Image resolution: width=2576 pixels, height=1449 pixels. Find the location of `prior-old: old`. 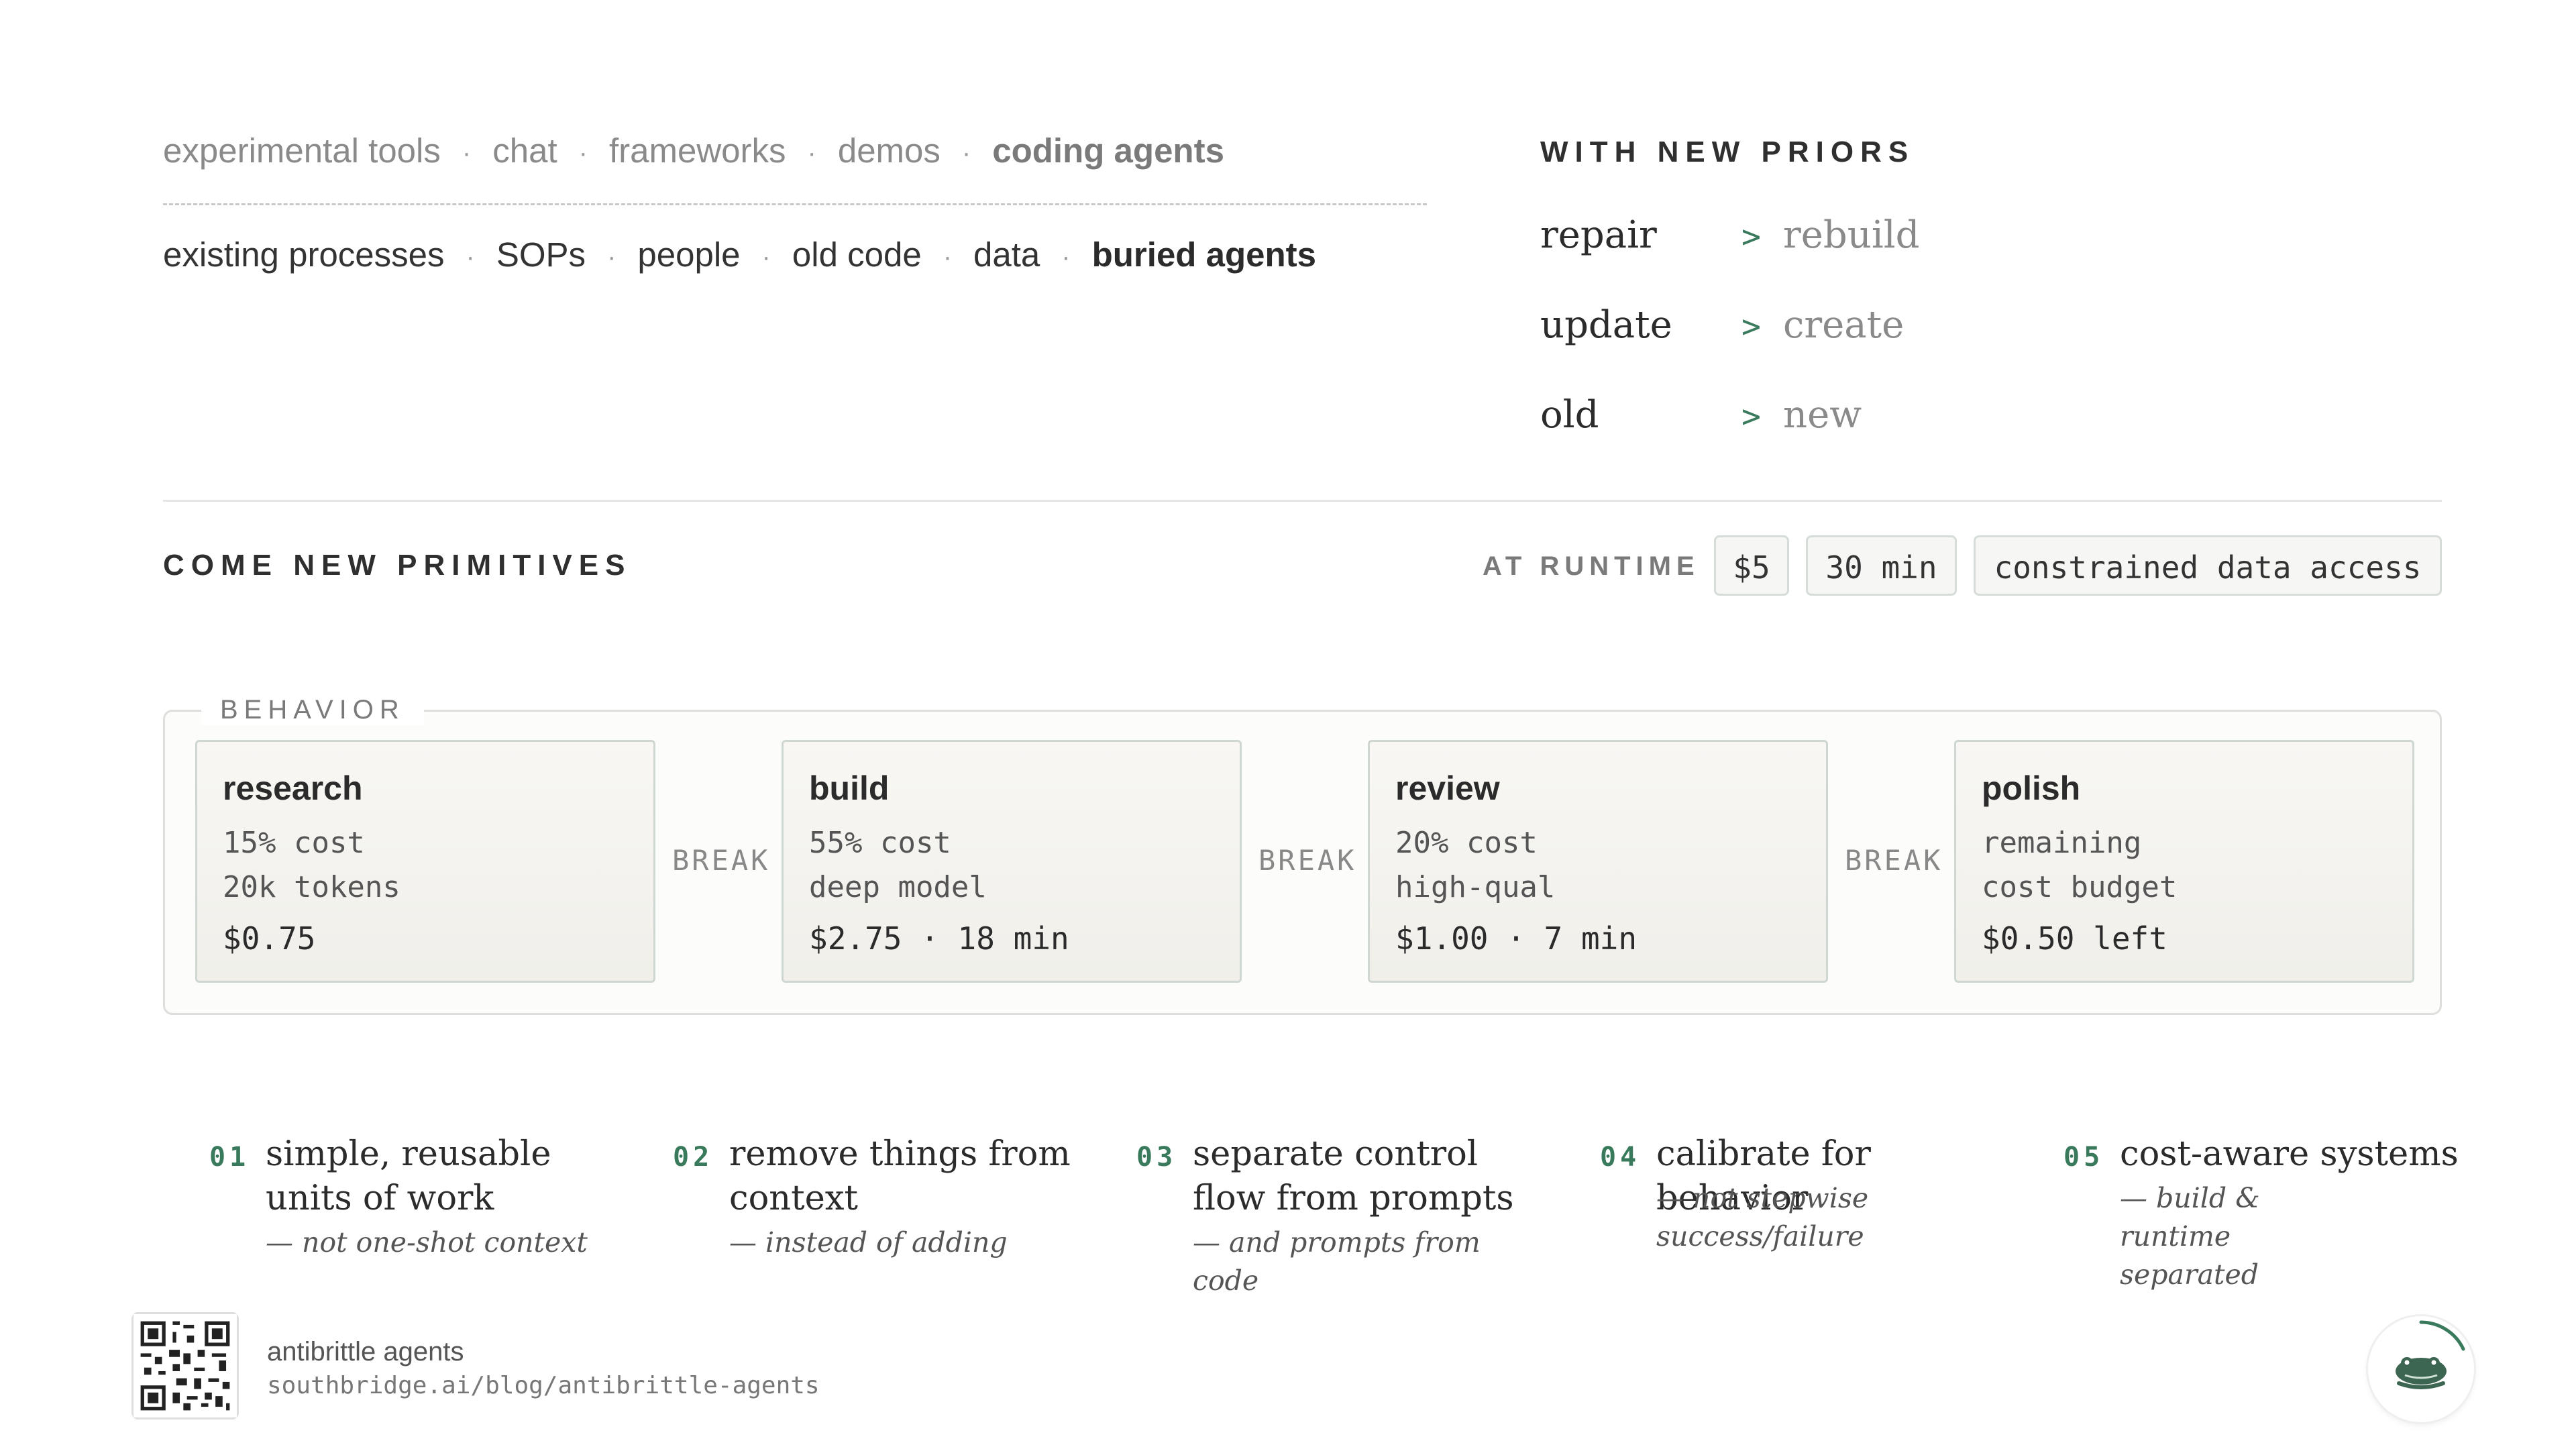

prior-old: old is located at coordinates (1569, 415).